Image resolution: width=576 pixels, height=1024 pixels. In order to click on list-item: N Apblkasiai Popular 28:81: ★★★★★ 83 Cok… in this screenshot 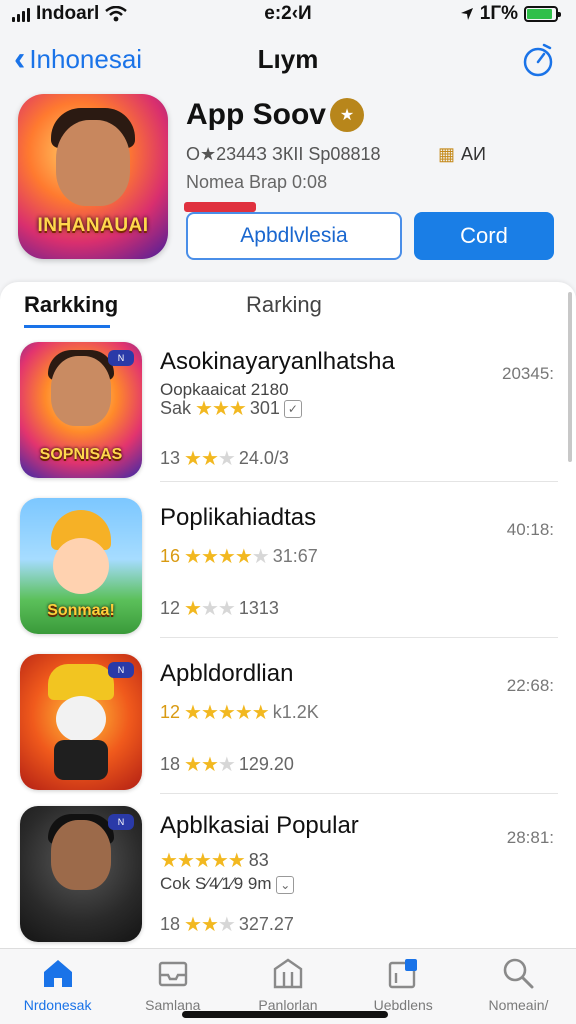, I will do `click(288, 870)`.